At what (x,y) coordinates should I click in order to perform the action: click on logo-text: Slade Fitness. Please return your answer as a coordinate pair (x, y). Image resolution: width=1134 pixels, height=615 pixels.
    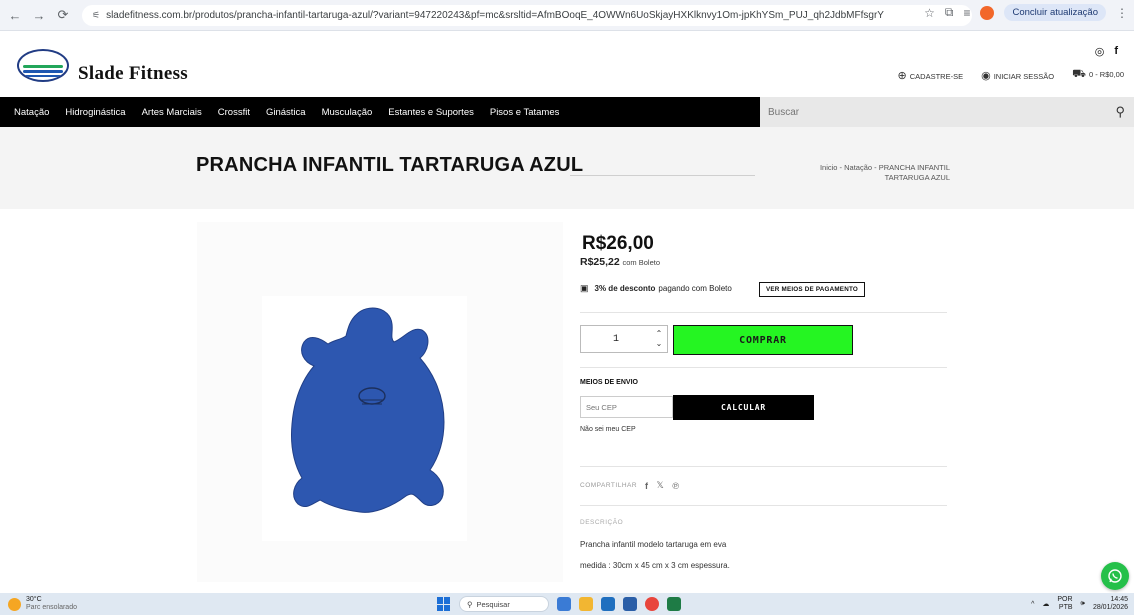
    Looking at the image, I should click on (133, 74).